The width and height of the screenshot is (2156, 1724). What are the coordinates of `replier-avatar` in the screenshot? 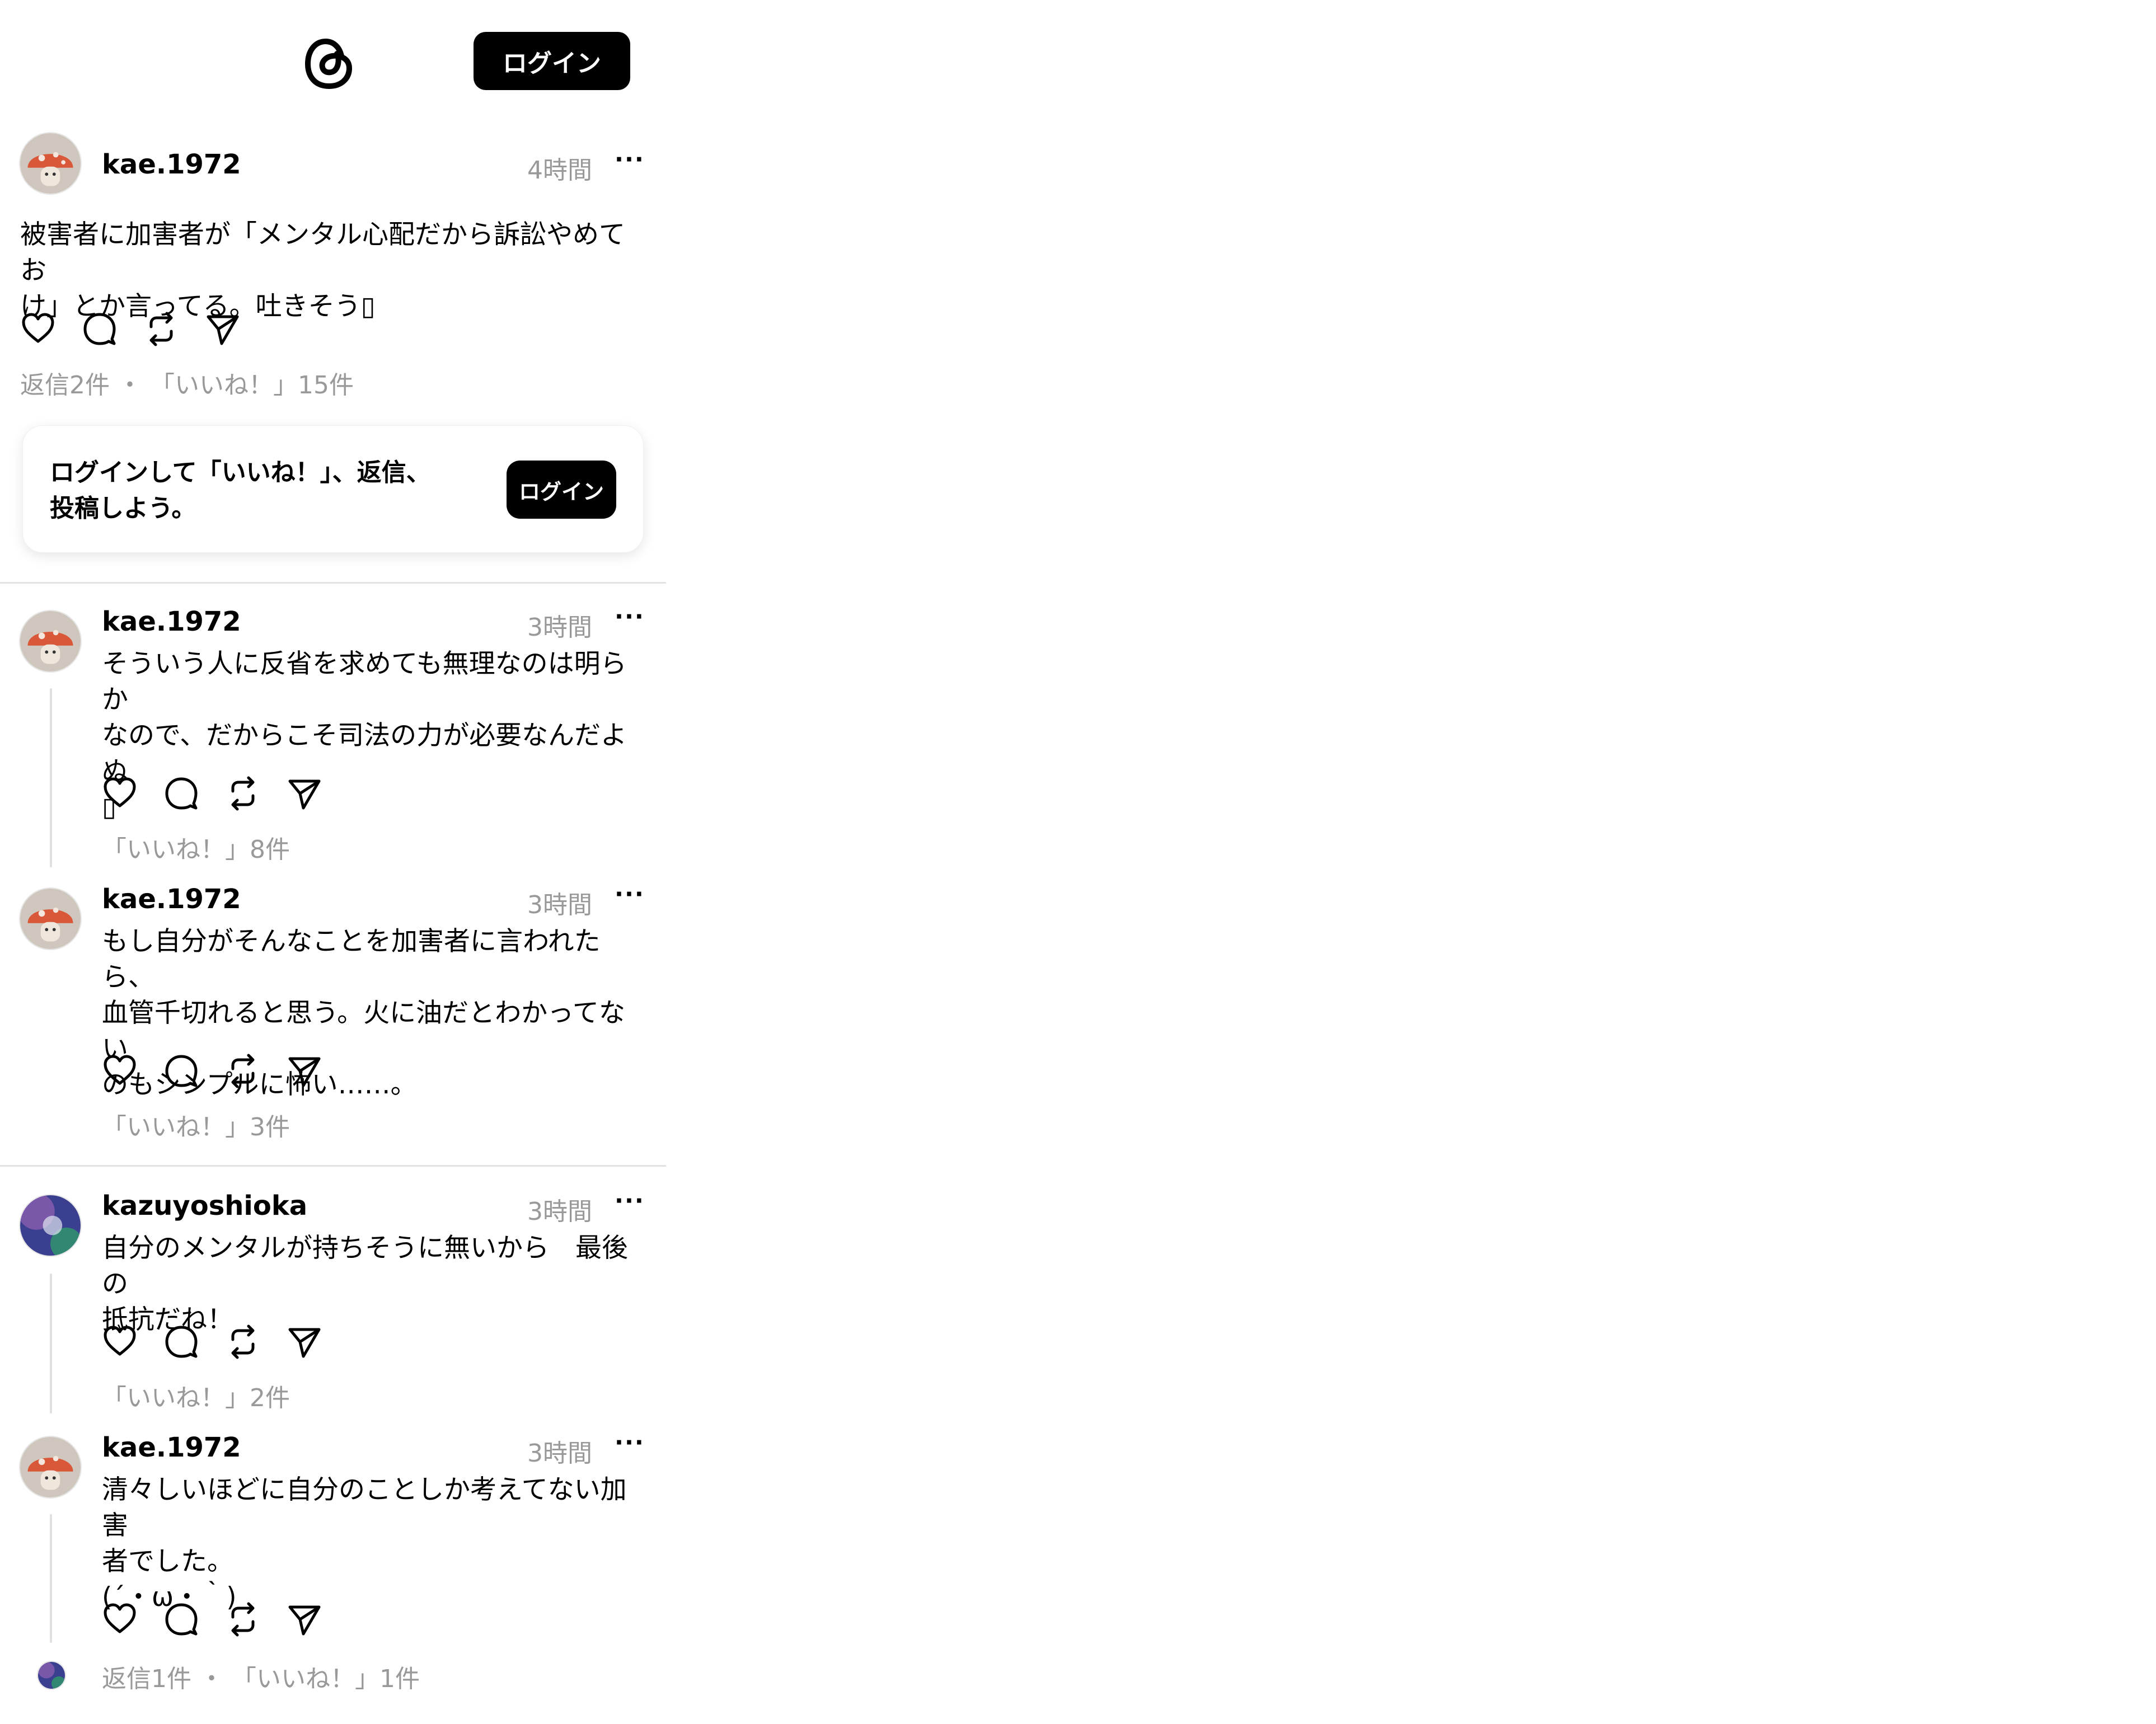 It's located at (51, 1676).